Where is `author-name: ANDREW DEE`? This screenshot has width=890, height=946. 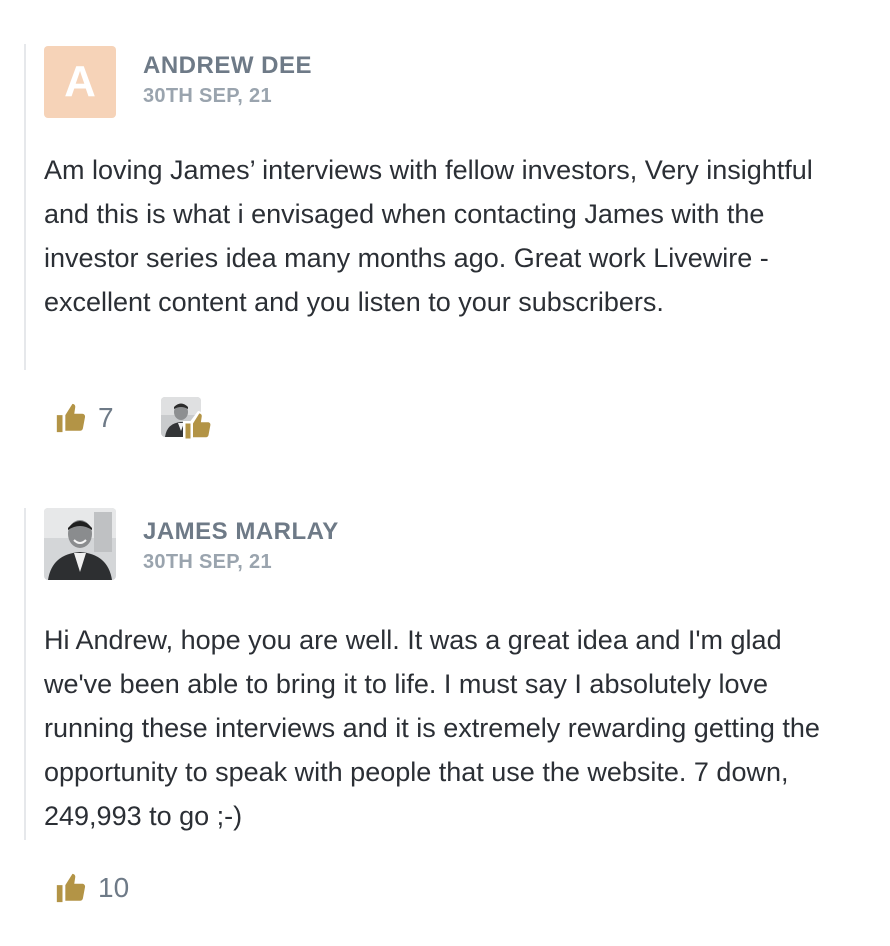
author-name: ANDREW DEE is located at coordinates (227, 66).